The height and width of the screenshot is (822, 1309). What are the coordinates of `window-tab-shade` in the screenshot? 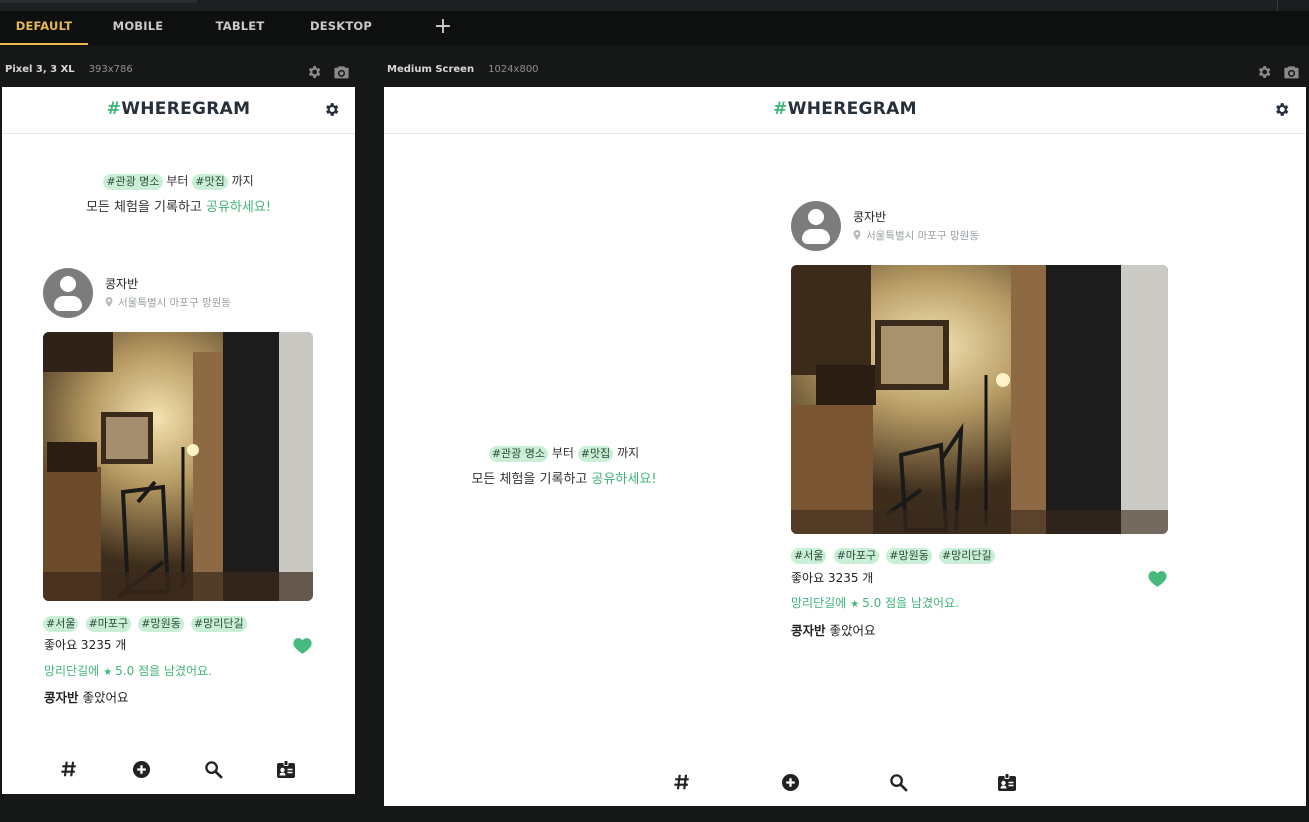 It's located at (98, 1).